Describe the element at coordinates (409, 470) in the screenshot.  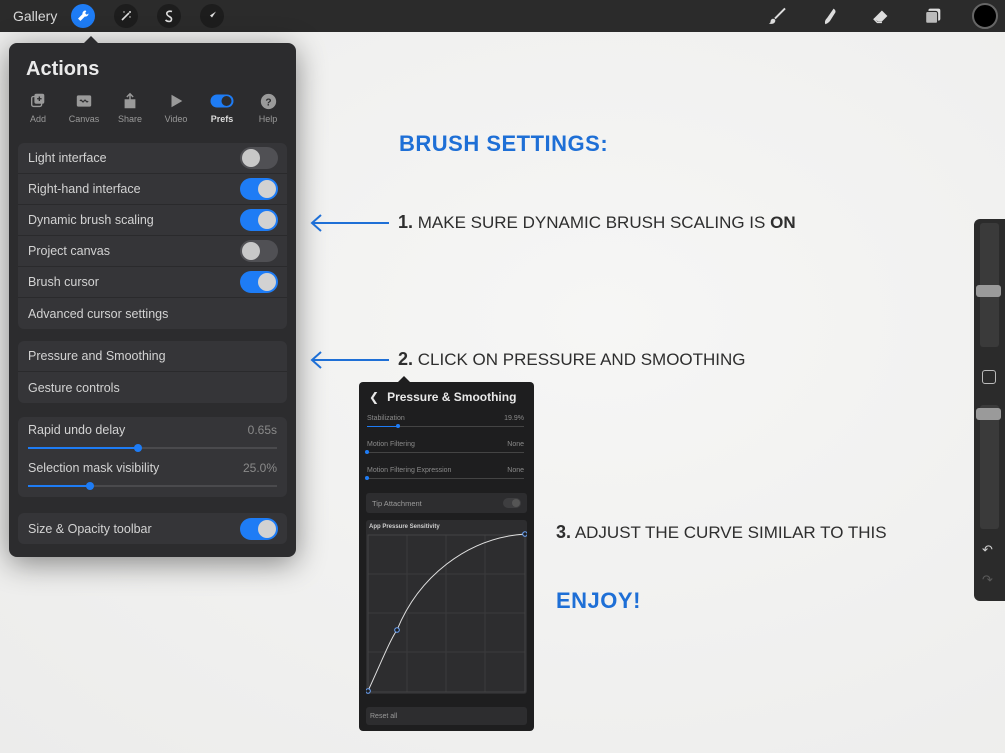
I see `setting-label: Motion Filtering Expression` at that location.